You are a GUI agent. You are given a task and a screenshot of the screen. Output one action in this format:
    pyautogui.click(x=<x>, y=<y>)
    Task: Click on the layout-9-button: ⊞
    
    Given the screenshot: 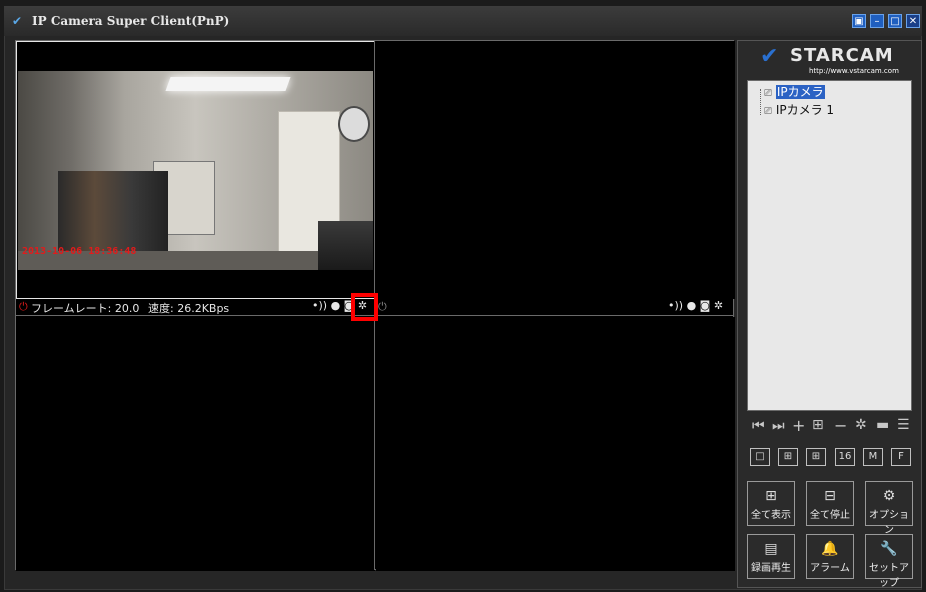 What is the action you would take?
    pyautogui.click(x=816, y=457)
    